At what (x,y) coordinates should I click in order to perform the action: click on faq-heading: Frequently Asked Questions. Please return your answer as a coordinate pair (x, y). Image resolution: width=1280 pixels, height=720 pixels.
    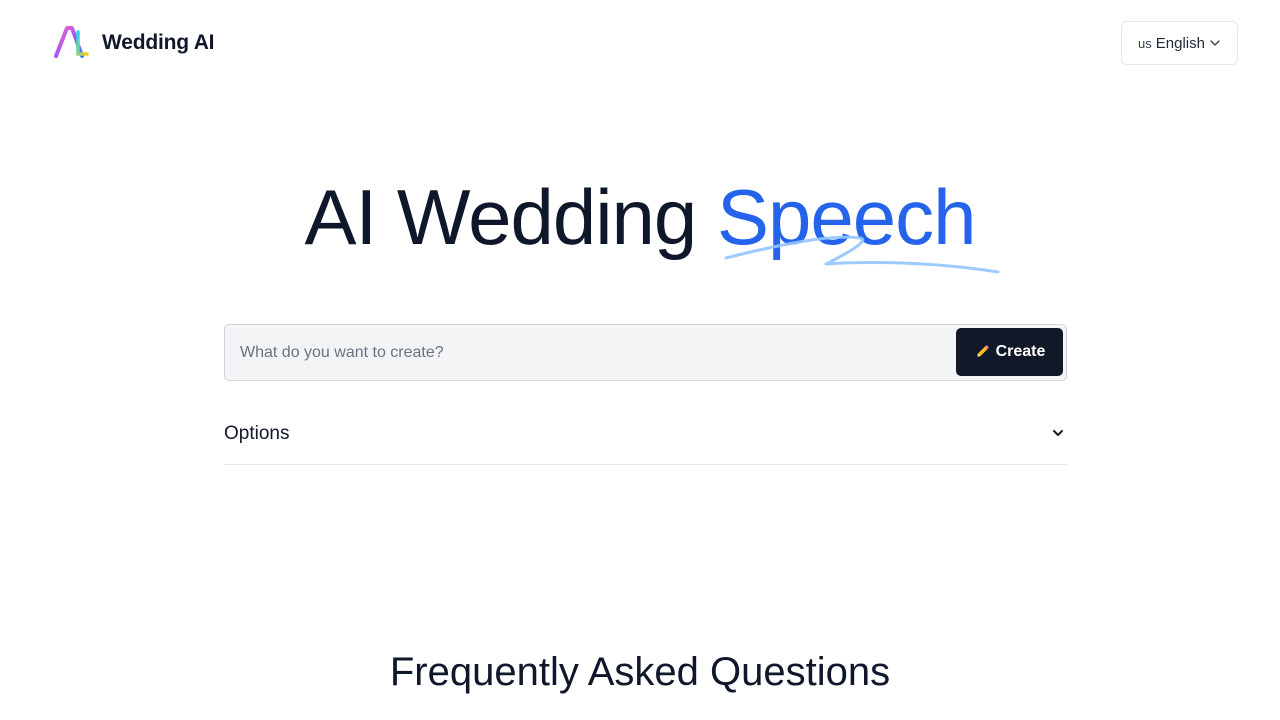
    Looking at the image, I should click on (640, 672).